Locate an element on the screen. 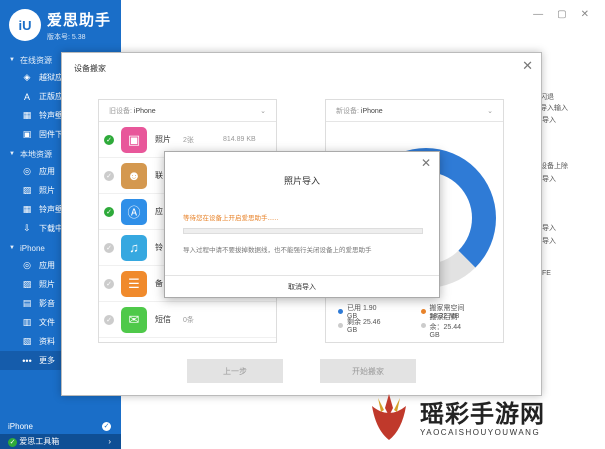 This screenshot has width=605, height=449. box-icon: ◈ is located at coordinates (27, 77).